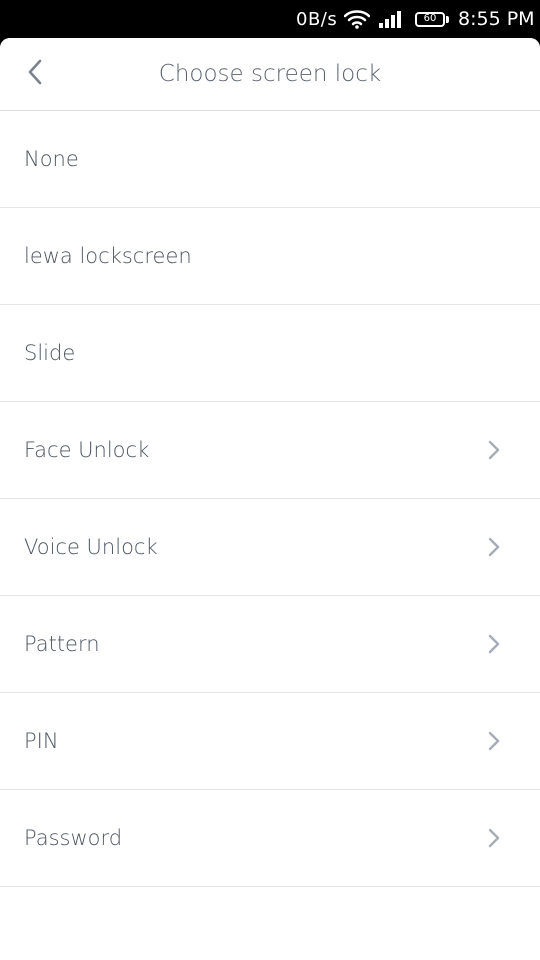 Image resolution: width=540 pixels, height=960 pixels. I want to click on option-label: None, so click(51, 159).